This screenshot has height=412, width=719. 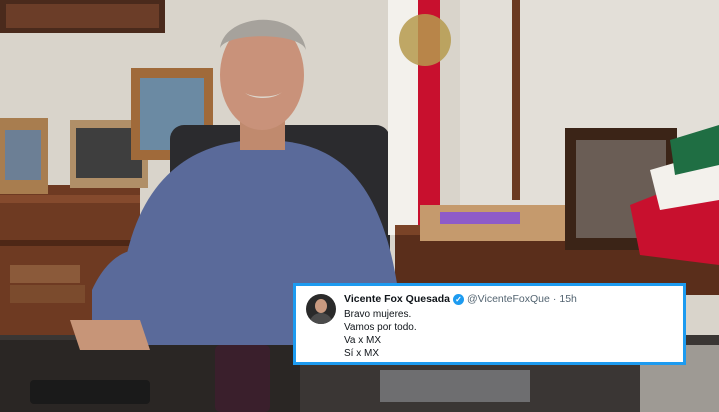 I want to click on tweet-timestamp: 15h, so click(x=568, y=299).